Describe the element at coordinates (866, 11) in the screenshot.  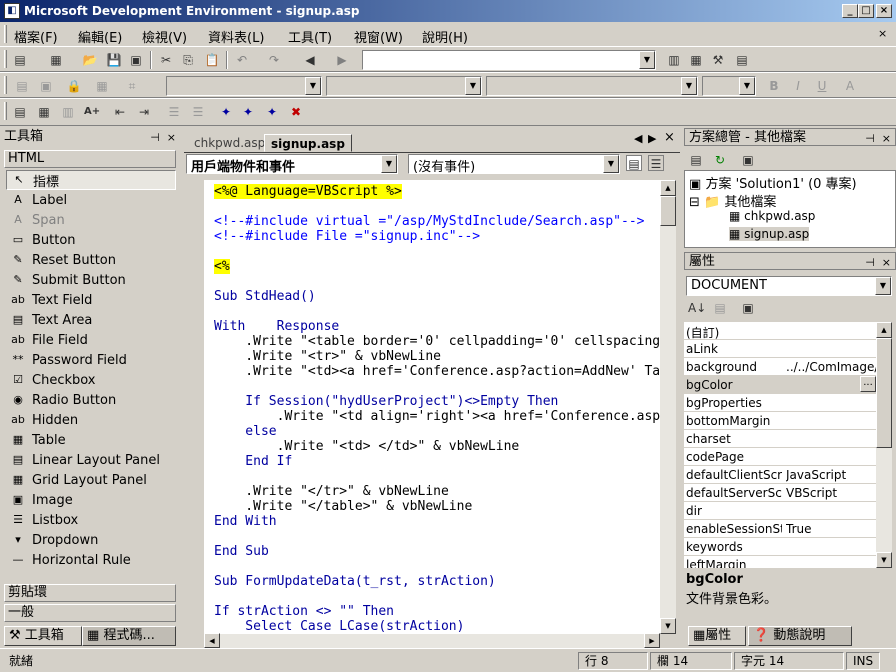
I see `maximize-button: □` at that location.